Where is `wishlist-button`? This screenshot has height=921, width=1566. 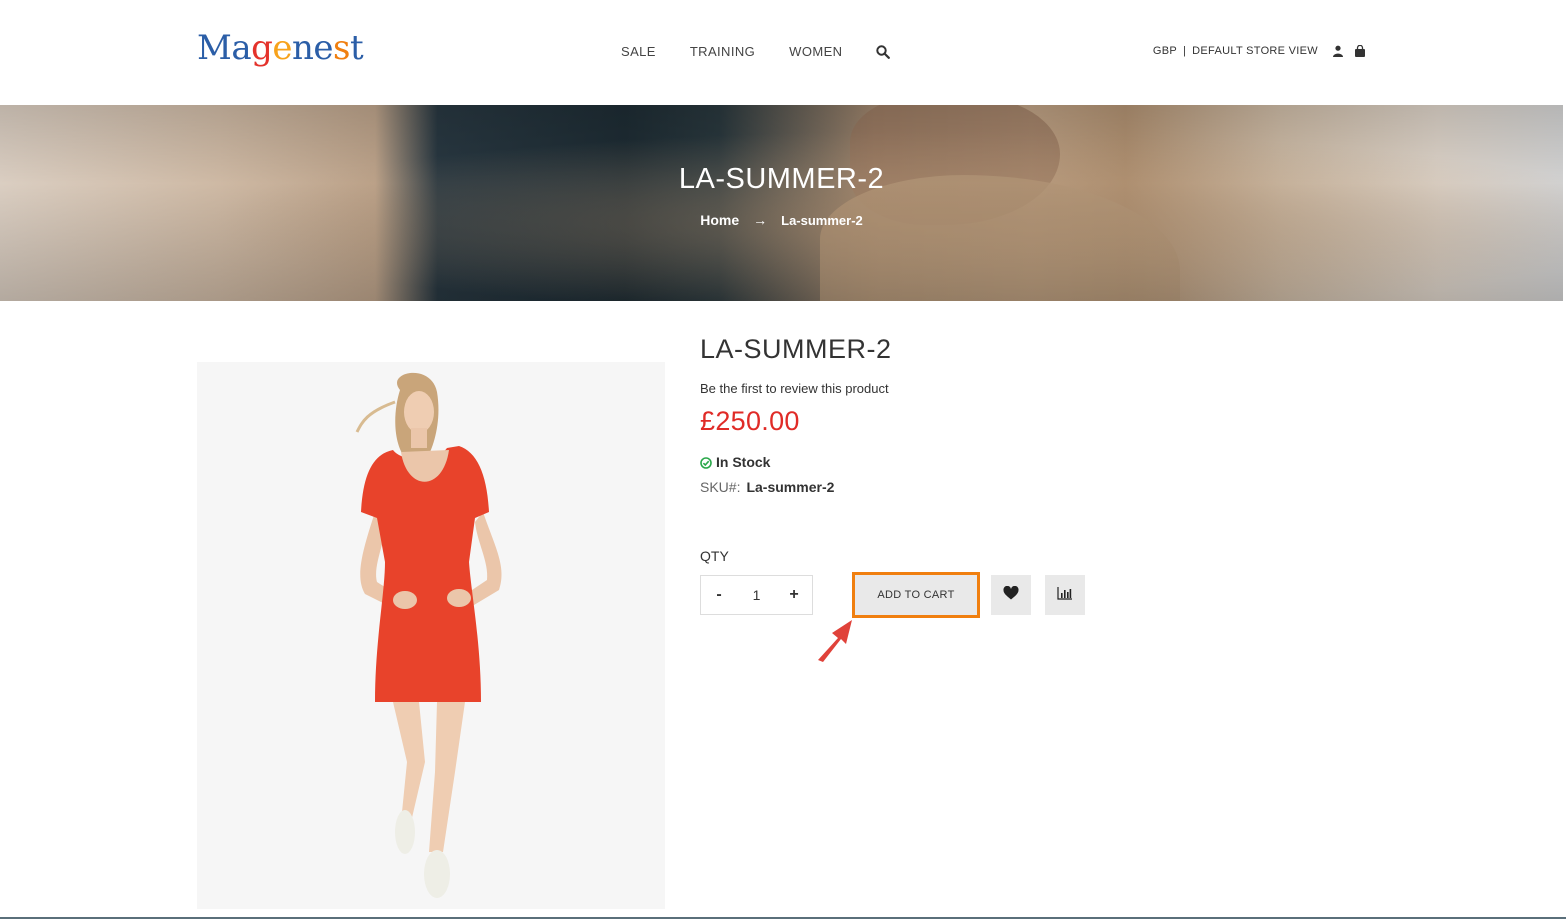
wishlist-button is located at coordinates (1011, 595).